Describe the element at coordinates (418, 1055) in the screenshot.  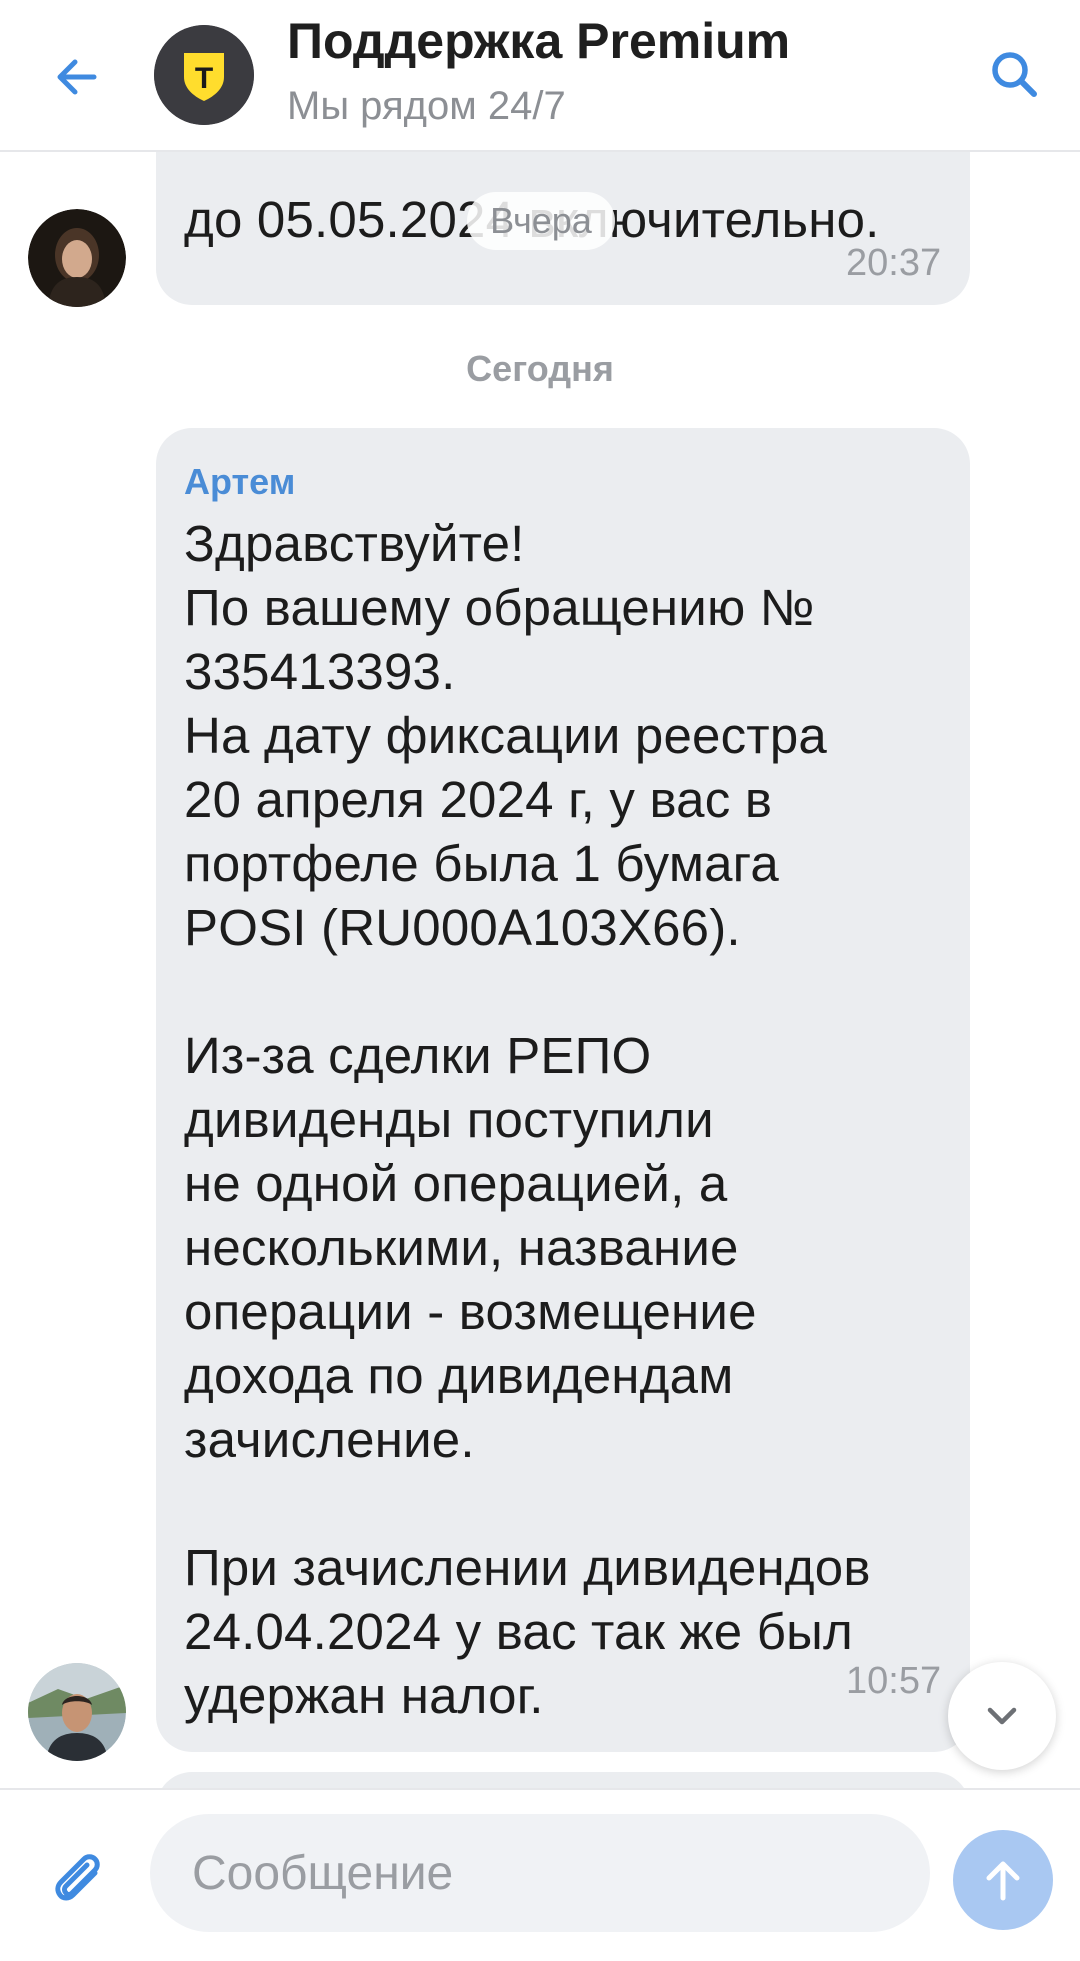
I see `message-line: Из-за сделки РЕПО` at that location.